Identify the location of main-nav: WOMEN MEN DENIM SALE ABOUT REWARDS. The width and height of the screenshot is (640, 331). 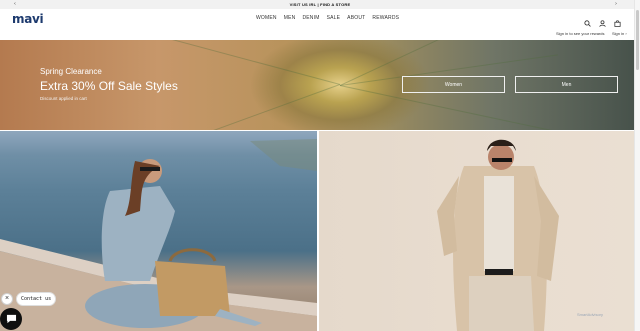
(327, 18).